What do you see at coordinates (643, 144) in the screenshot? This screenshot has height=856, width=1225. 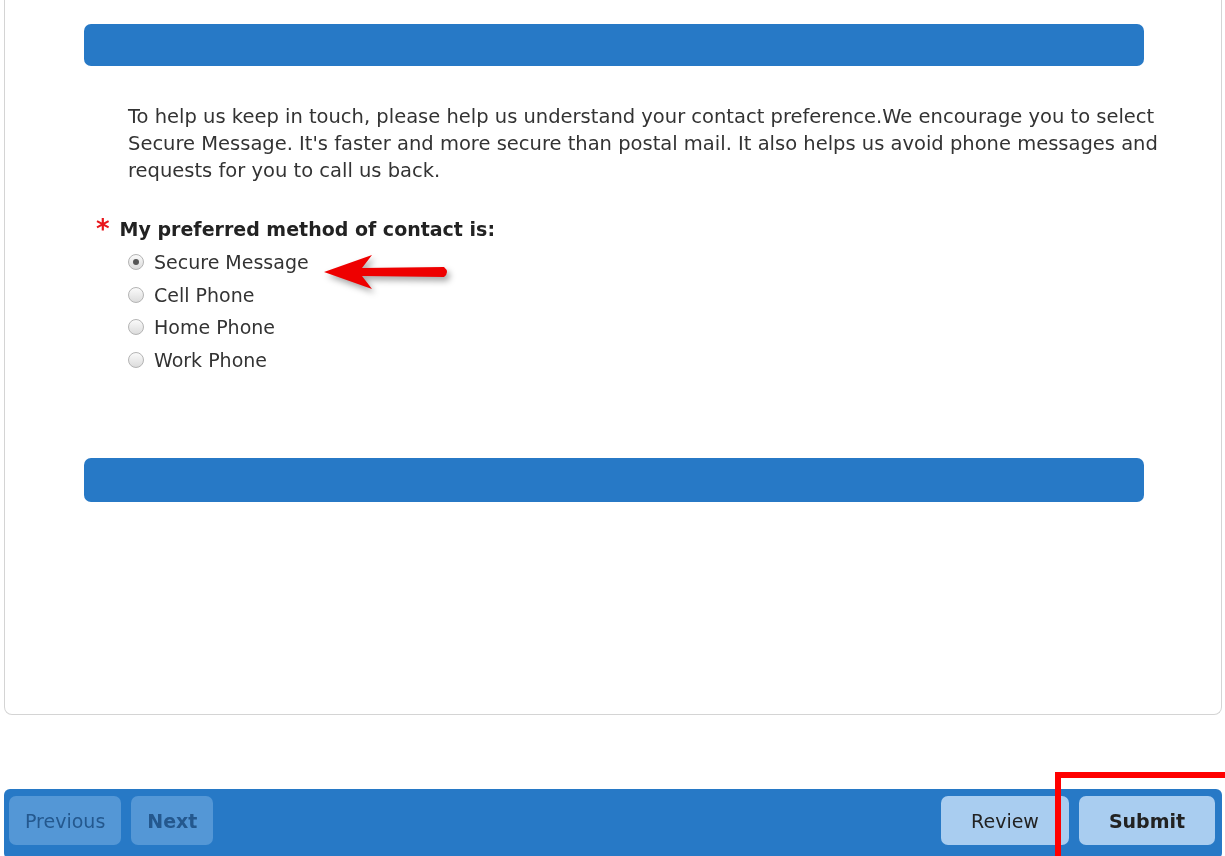 I see `intro-paragraph: To help us keep in touch, please help us understand your contact preference.We encourage you to select Secure Message. It's faster and more secure than postal mail. It also helps us avoid phone messages and requests for you to call us back.` at bounding box center [643, 144].